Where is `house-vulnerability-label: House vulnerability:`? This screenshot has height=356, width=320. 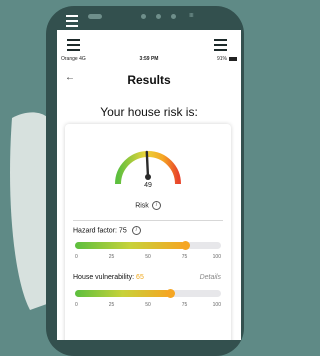
house-vulnerability-label: House vulnerability: is located at coordinates (104, 277).